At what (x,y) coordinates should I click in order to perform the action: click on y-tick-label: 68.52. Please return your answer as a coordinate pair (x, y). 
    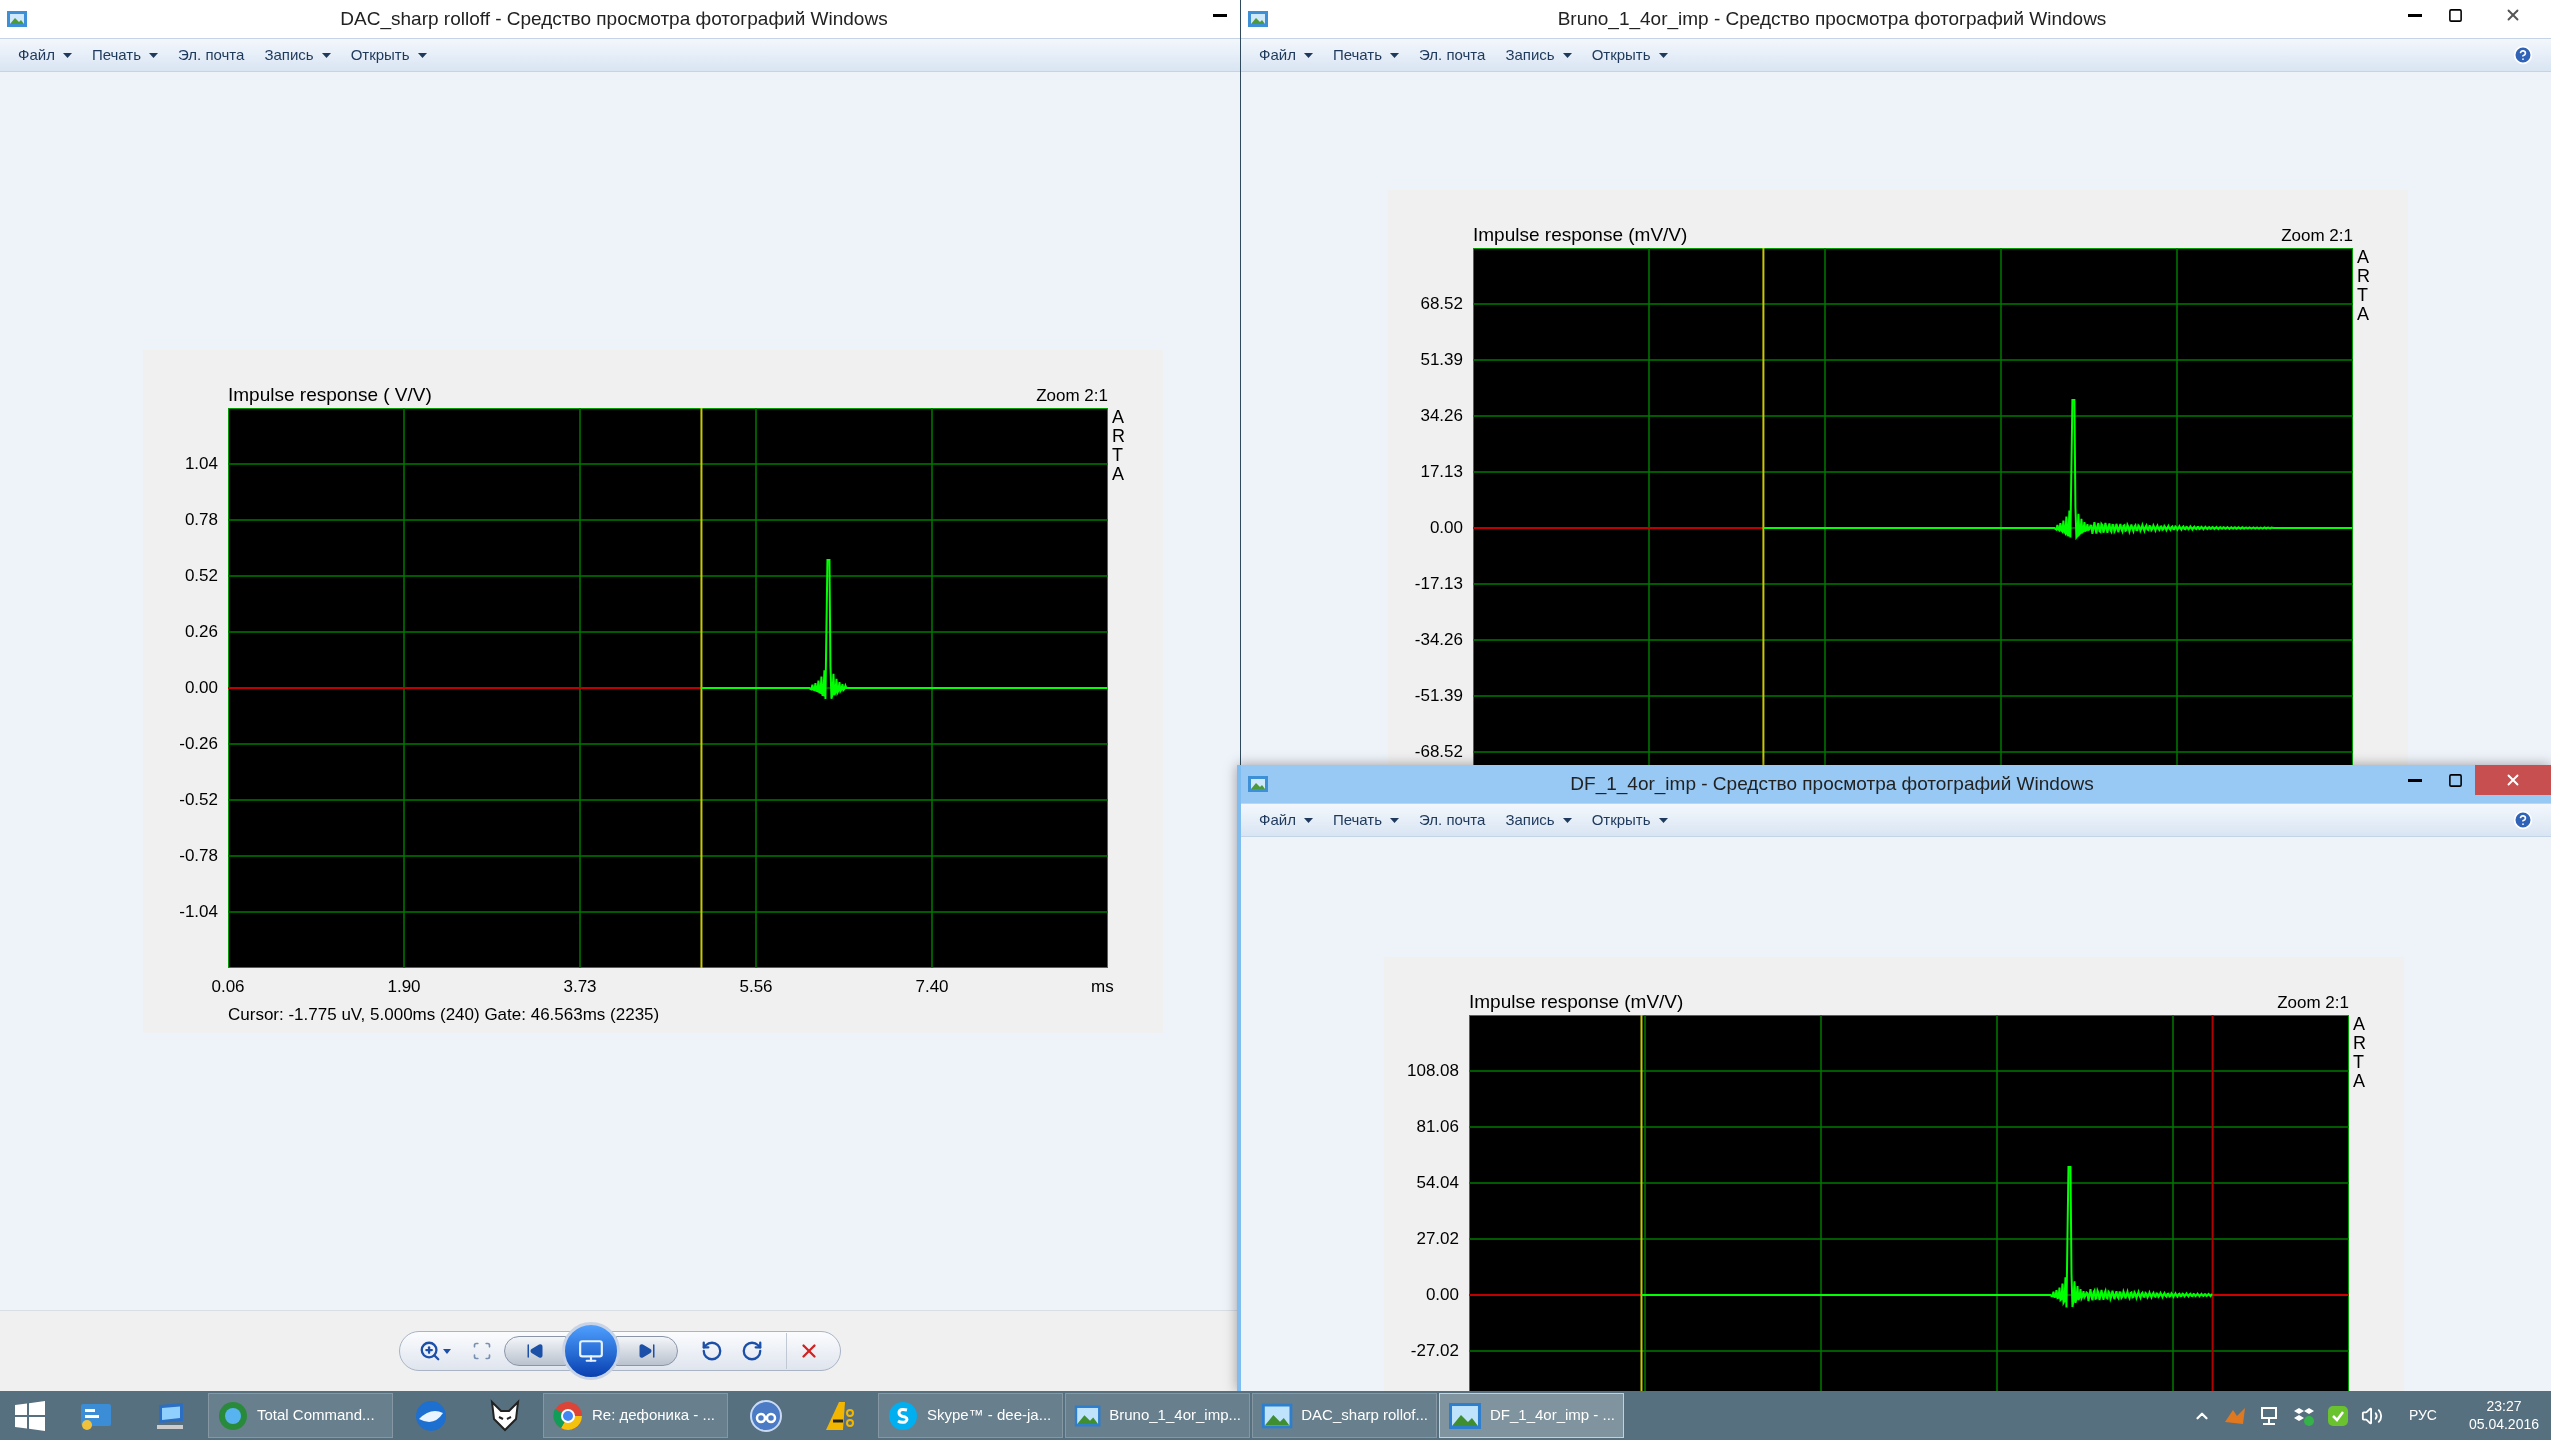
    Looking at the image, I should click on (1441, 303).